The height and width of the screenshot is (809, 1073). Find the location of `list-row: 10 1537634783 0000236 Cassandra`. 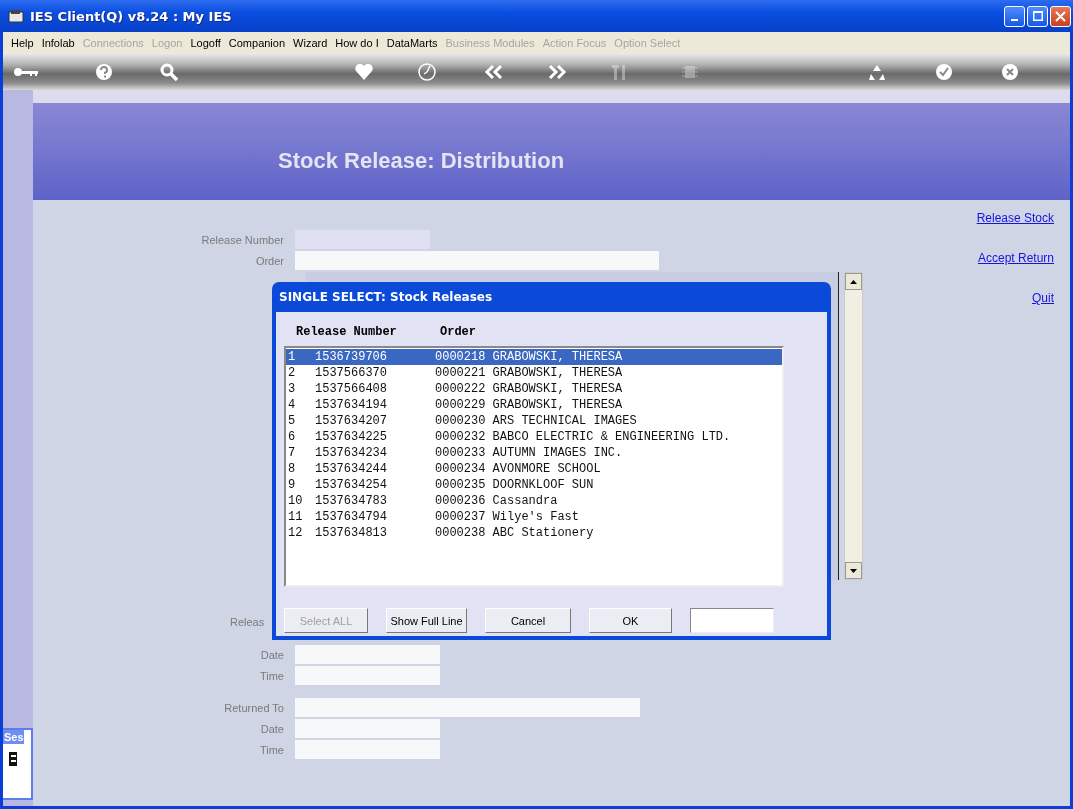

list-row: 10 1537634783 0000236 Cassandra is located at coordinates (534, 501).